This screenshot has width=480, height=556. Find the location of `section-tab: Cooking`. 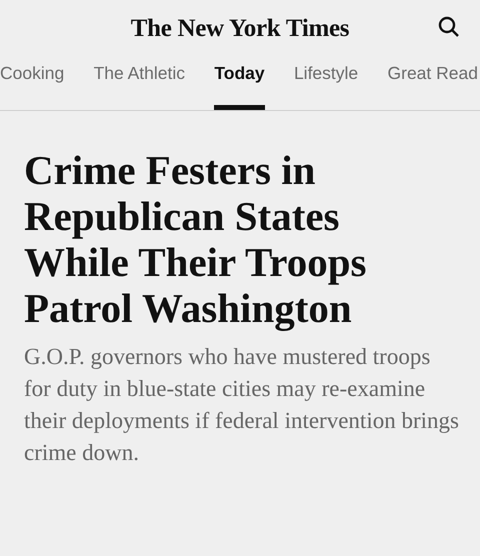

section-tab: Cooking is located at coordinates (32, 82).